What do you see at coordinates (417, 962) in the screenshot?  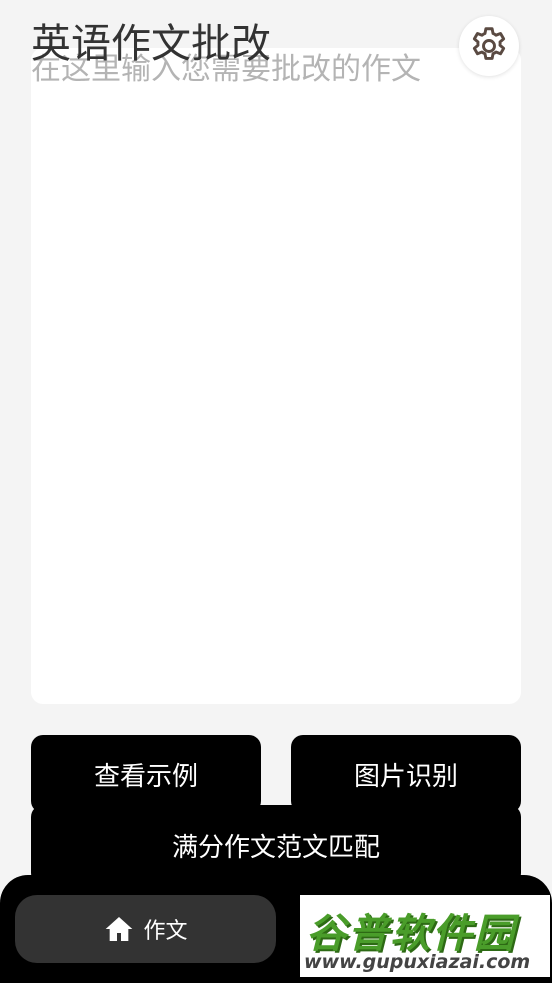 I see `watermark-url: www.gupuxiazai.com` at bounding box center [417, 962].